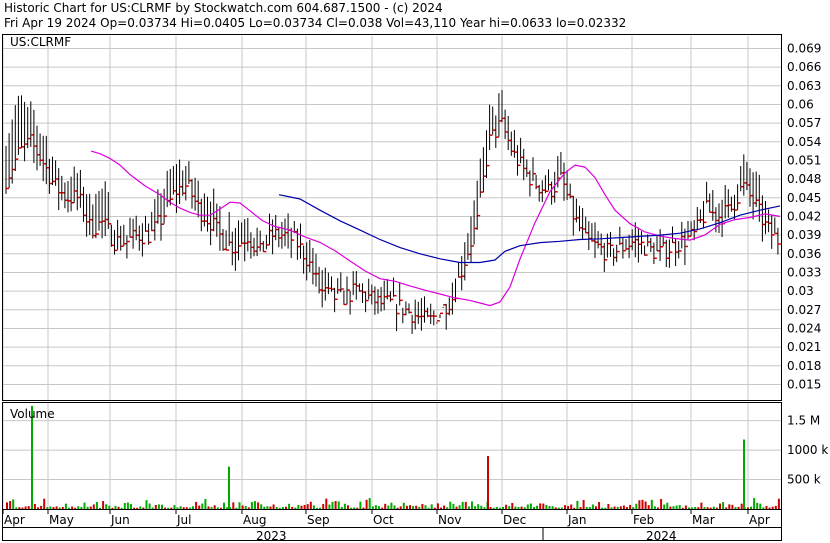 Image resolution: width=830 pixels, height=543 pixels. What do you see at coordinates (804, 235) in the screenshot?
I see `y-tick-label: 0.039` at bounding box center [804, 235].